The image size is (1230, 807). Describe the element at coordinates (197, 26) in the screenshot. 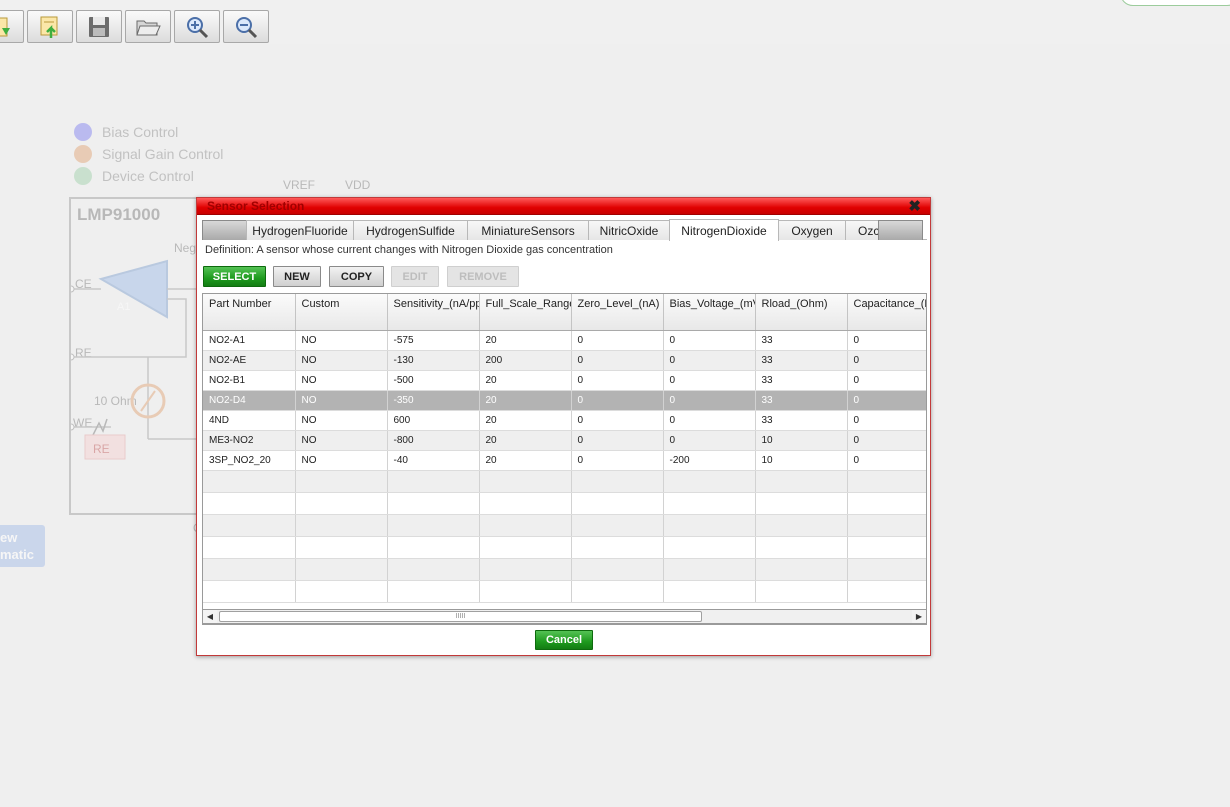

I see `zoom-in-button` at that location.